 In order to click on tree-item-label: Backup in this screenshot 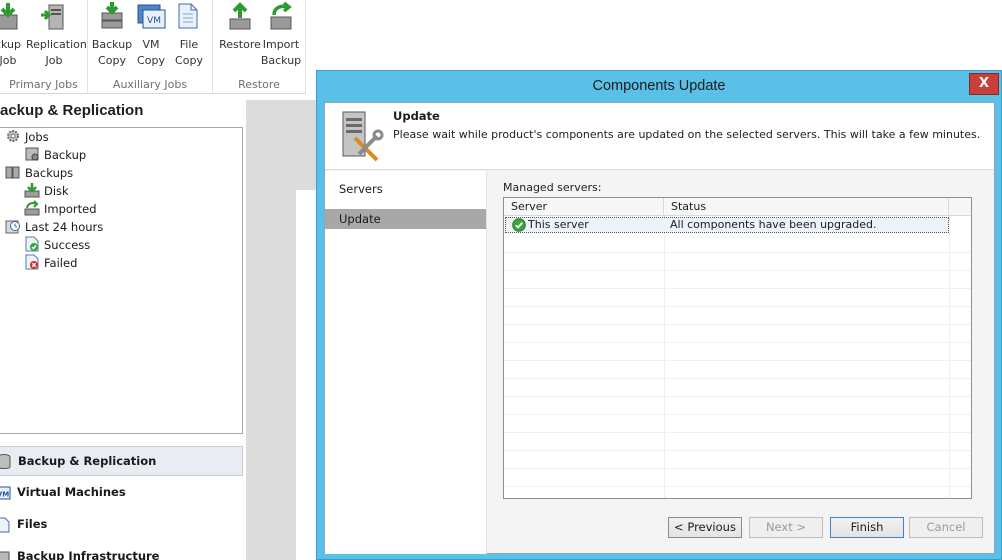, I will do `click(65, 155)`.